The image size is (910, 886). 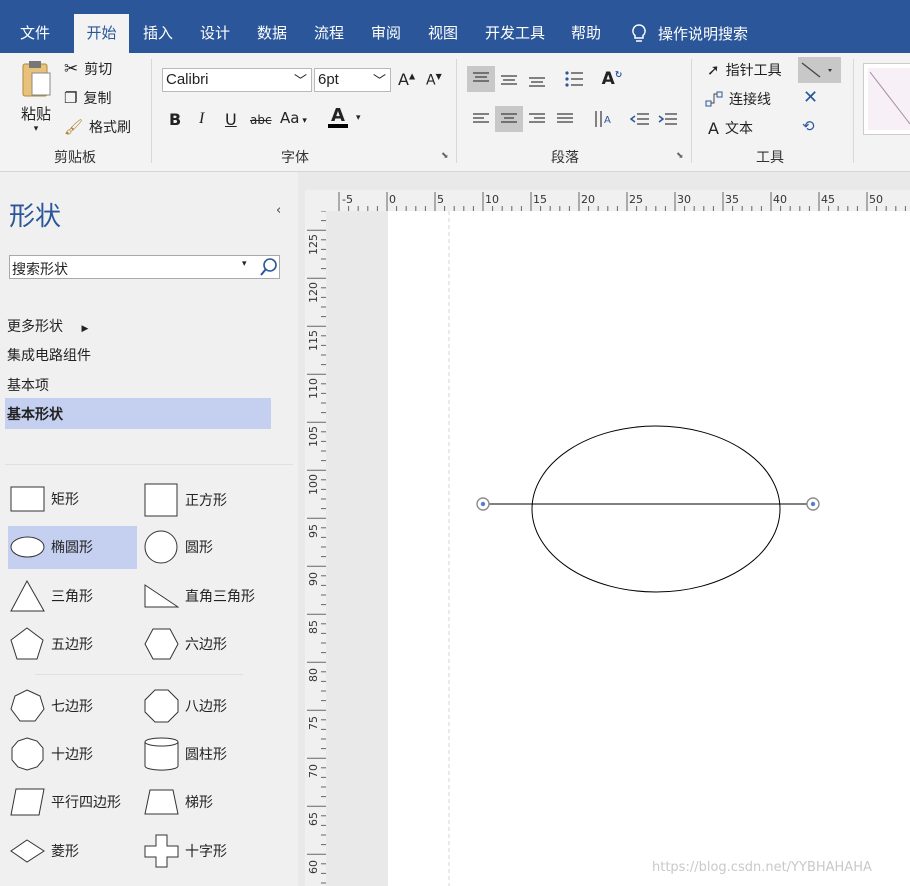 What do you see at coordinates (158, 33) in the screenshot?
I see `tab-insert: 插入` at bounding box center [158, 33].